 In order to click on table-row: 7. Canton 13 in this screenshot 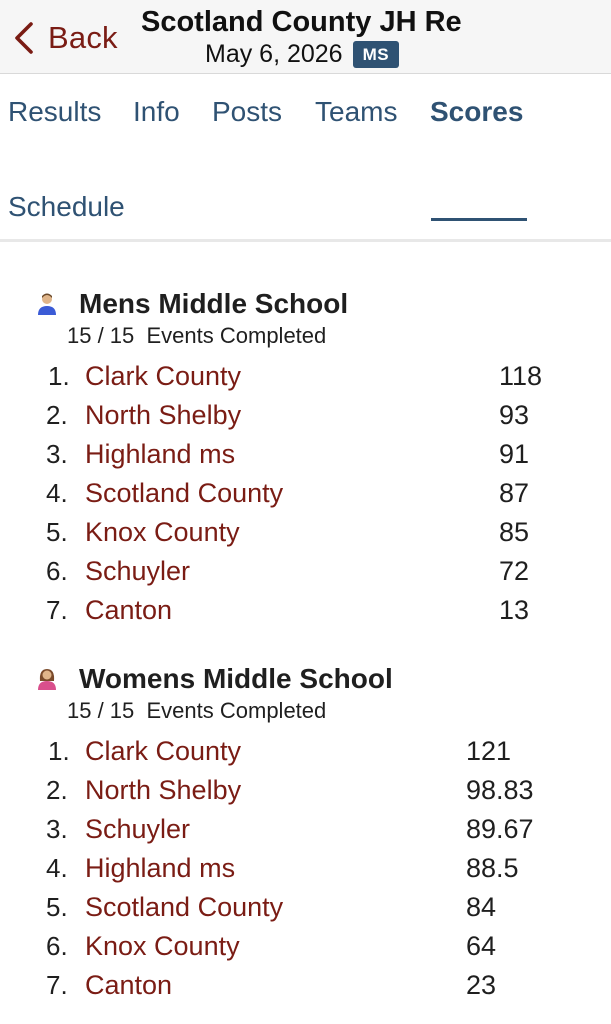, I will do `click(305, 614)`.